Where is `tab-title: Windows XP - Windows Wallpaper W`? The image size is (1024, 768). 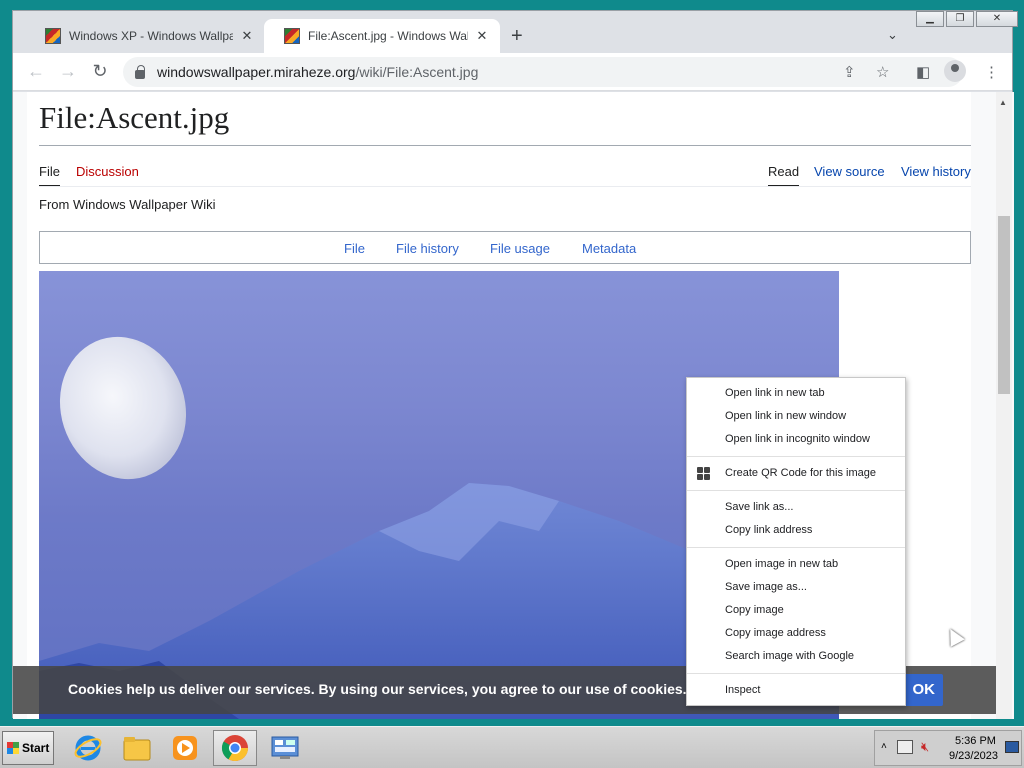
tab-title: Windows XP - Windows Wallpaper W is located at coordinates (151, 36).